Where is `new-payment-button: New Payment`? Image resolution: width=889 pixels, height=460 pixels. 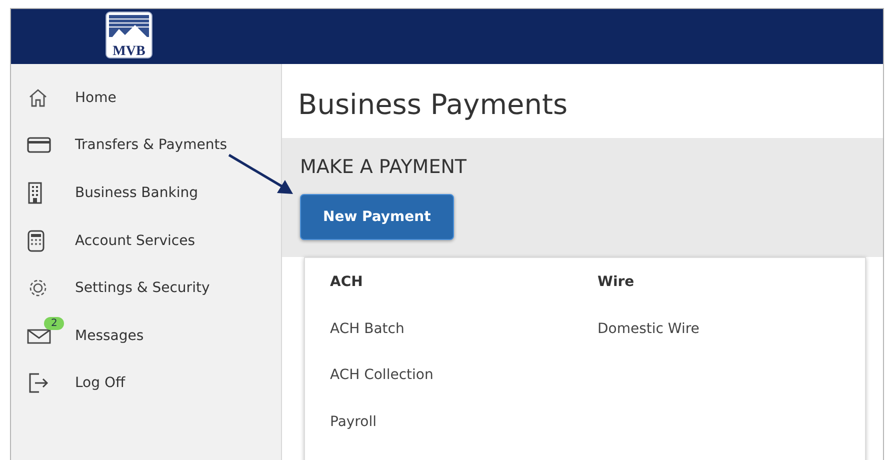 new-payment-button: New Payment is located at coordinates (377, 217).